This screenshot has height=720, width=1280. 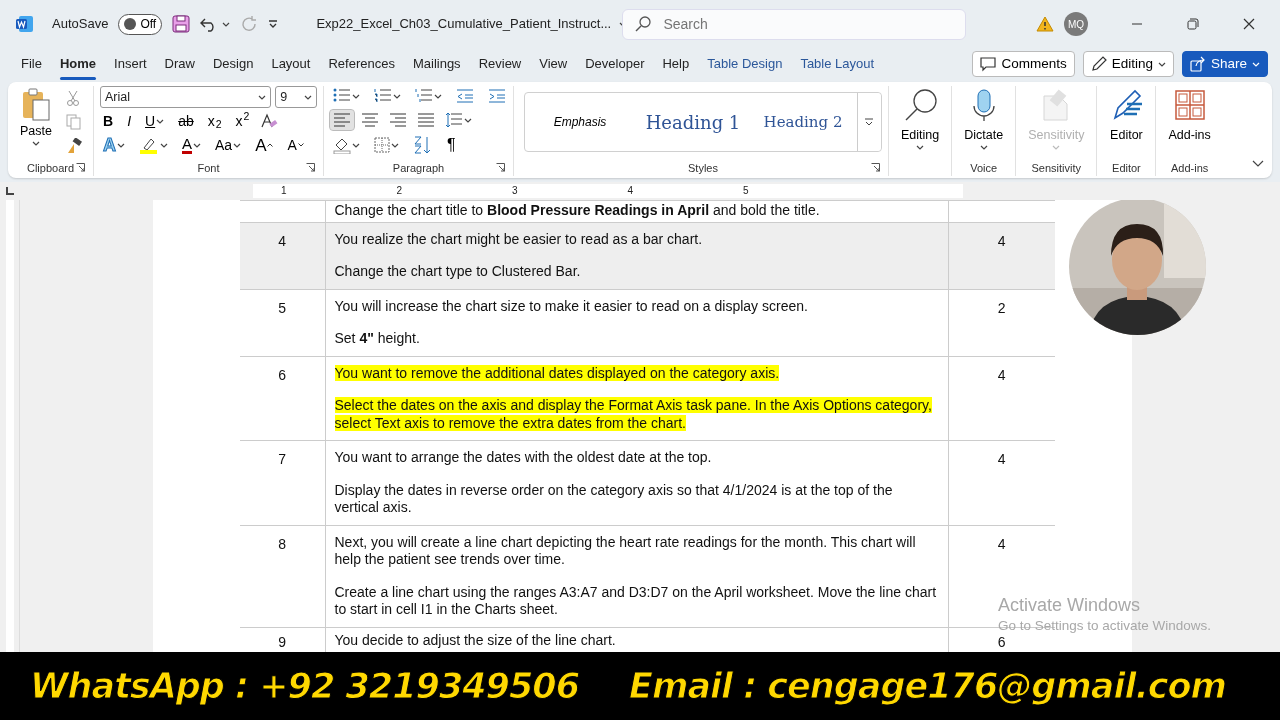 I want to click on autosave-label: AutoSave, so click(x=80, y=24).